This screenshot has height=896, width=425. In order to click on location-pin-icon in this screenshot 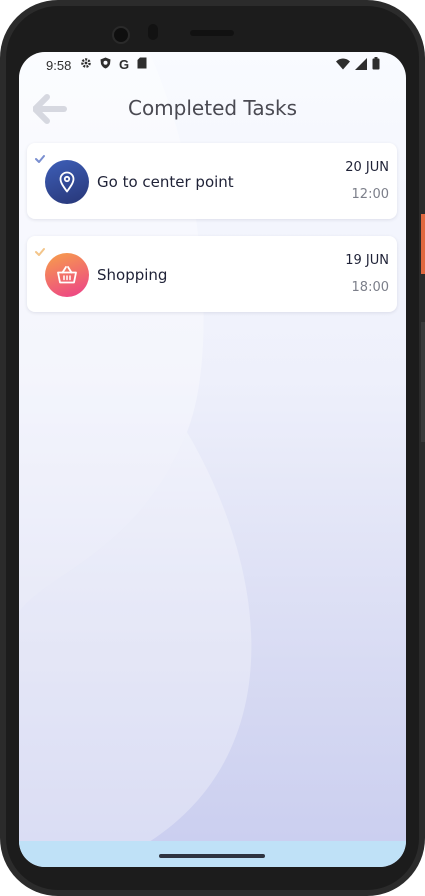, I will do `click(67, 182)`.